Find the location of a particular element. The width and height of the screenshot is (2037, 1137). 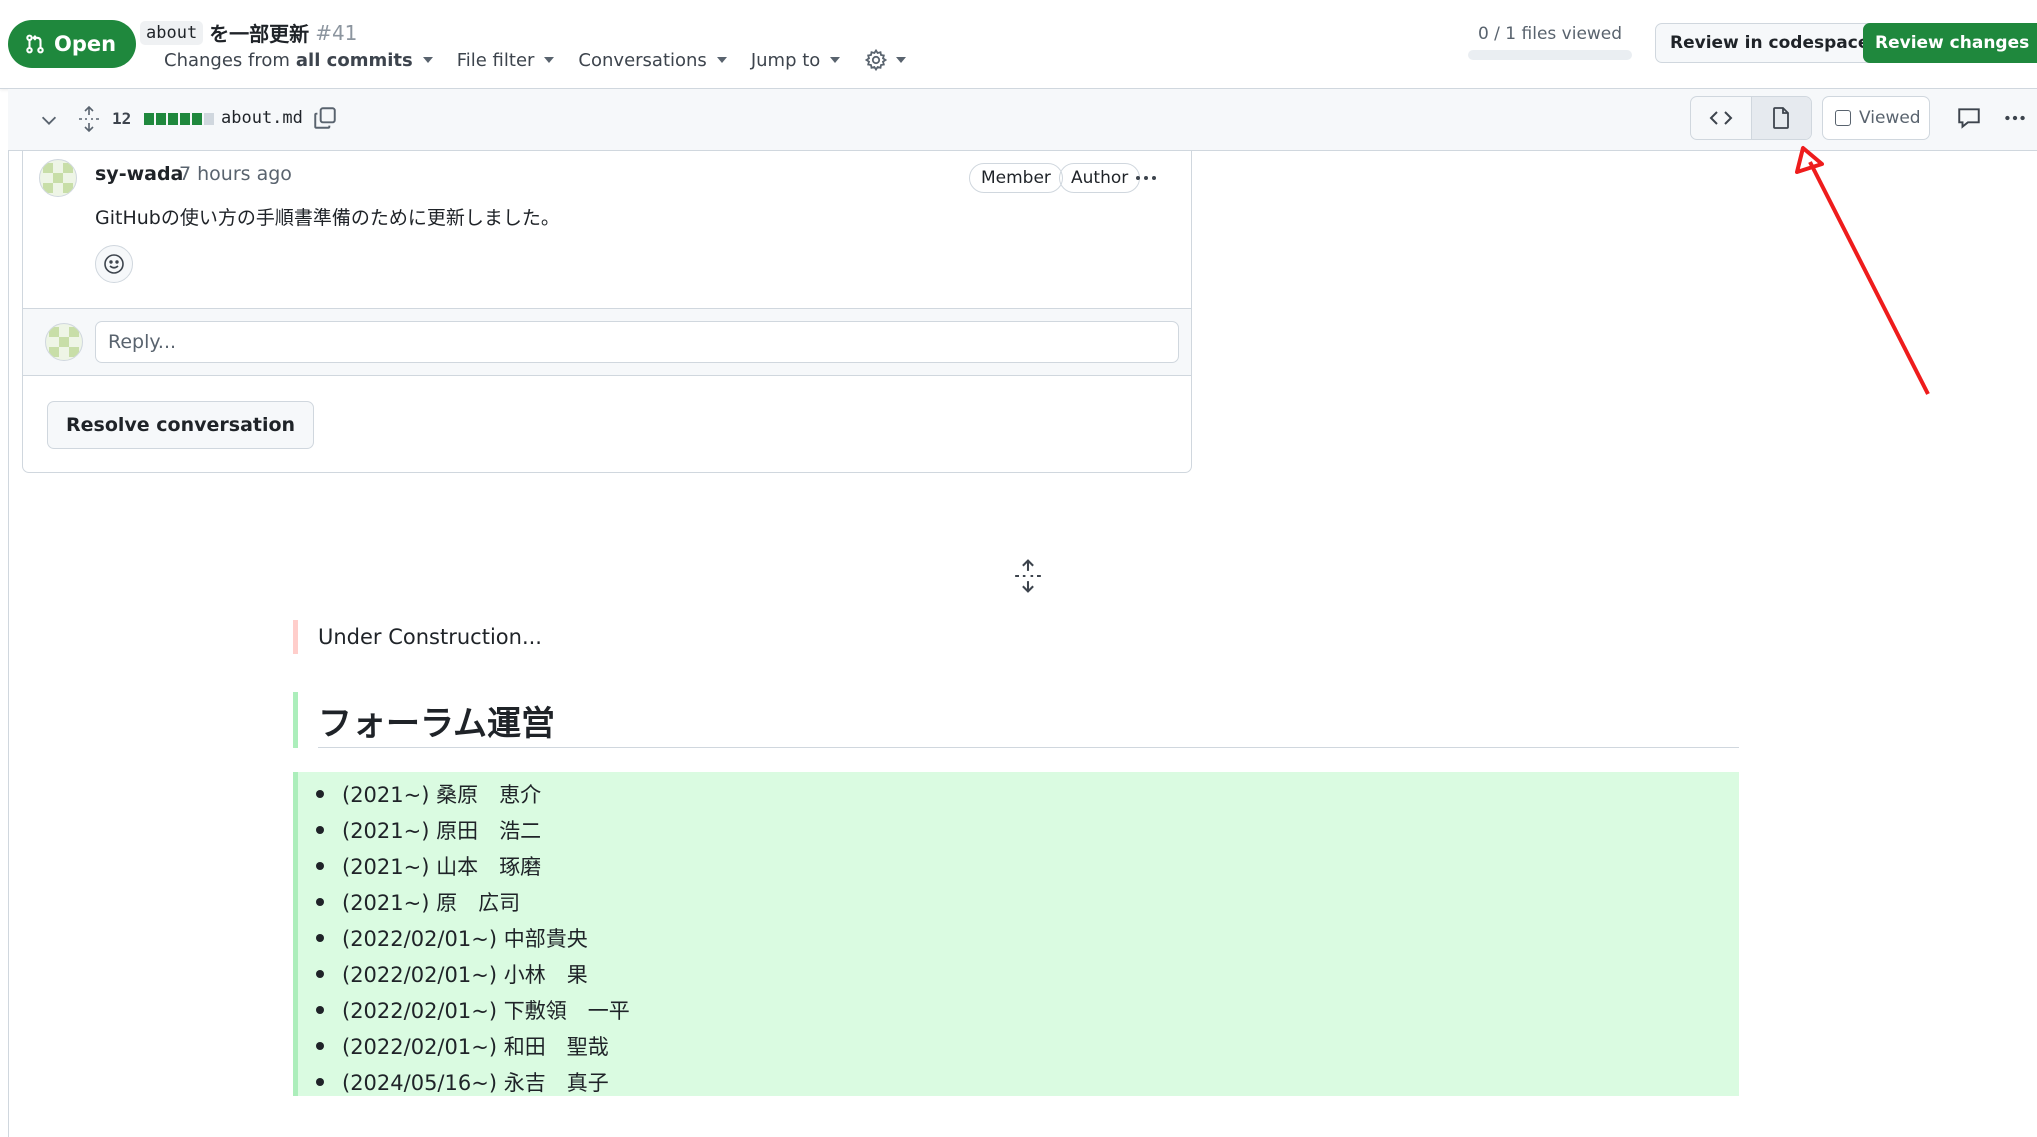

list-item: (2022/02/01~) 中部貴央 is located at coordinates (473, 938).